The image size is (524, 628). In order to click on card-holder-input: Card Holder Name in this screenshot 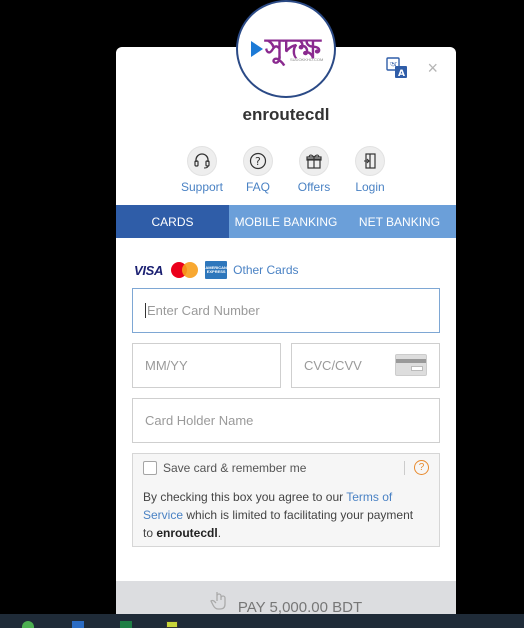, I will do `click(286, 420)`.